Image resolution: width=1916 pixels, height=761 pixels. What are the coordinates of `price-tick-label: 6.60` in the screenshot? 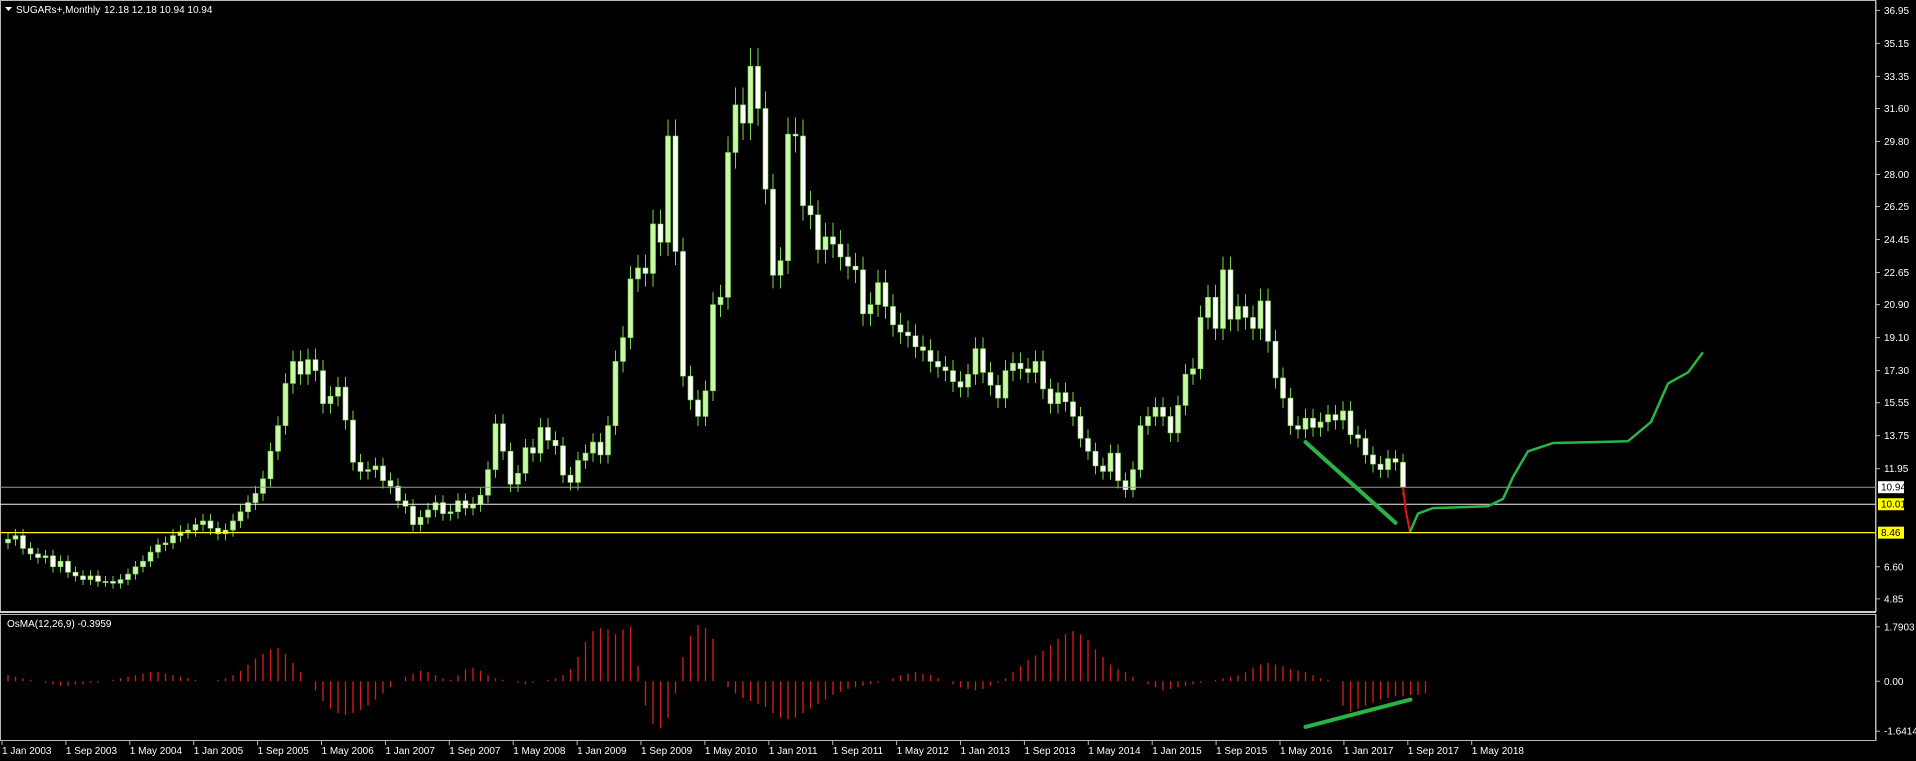 It's located at (1894, 567).